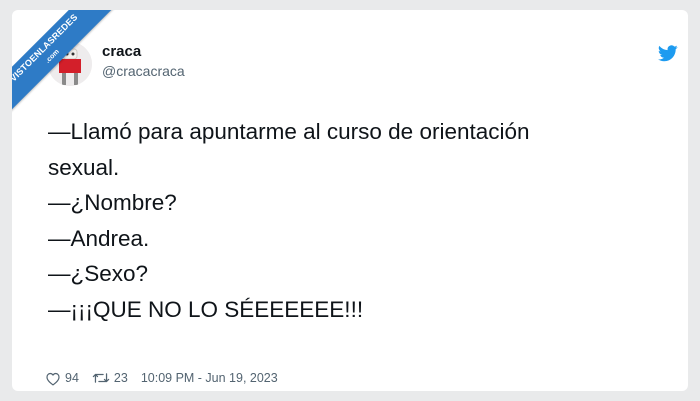  Describe the element at coordinates (62, 378) in the screenshot. I see `like-metric: 94` at that location.